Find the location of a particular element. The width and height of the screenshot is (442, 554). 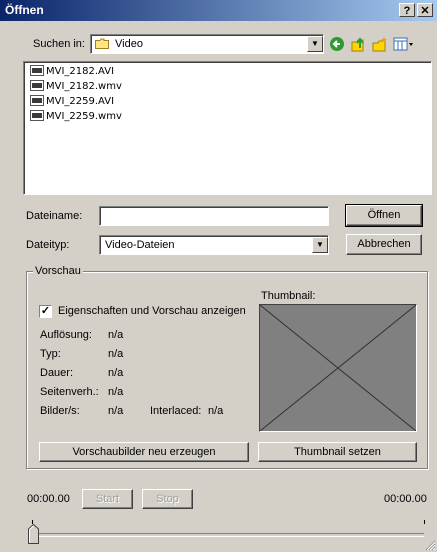

file-name: MVI_2182.wmv is located at coordinates (84, 86).